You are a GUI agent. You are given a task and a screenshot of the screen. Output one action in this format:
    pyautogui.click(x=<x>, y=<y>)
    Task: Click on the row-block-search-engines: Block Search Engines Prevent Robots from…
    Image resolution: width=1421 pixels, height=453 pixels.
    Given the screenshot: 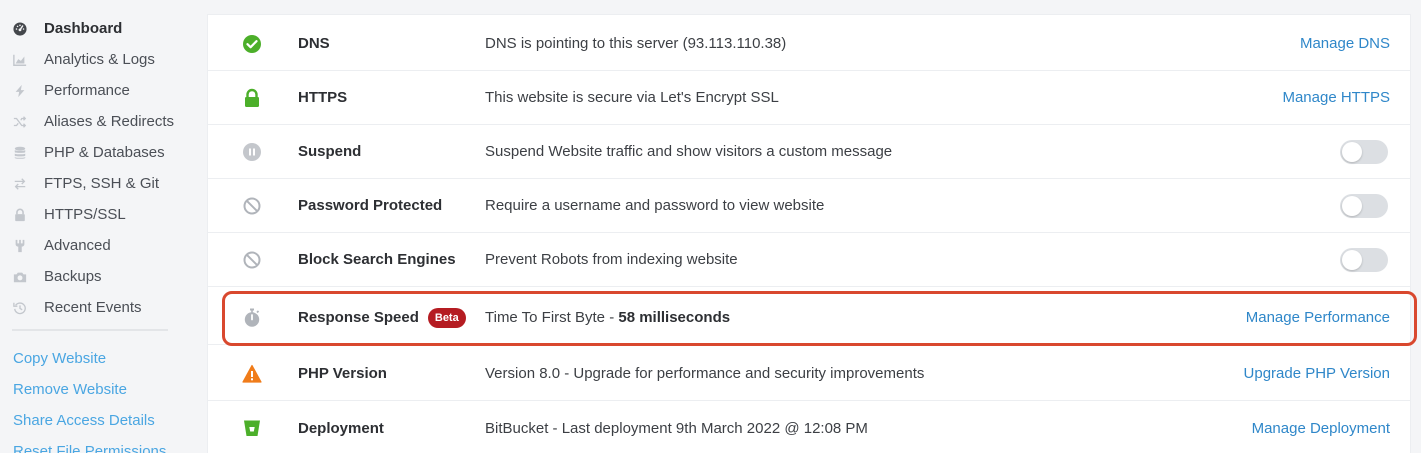 What is the action you would take?
    pyautogui.click(x=809, y=260)
    